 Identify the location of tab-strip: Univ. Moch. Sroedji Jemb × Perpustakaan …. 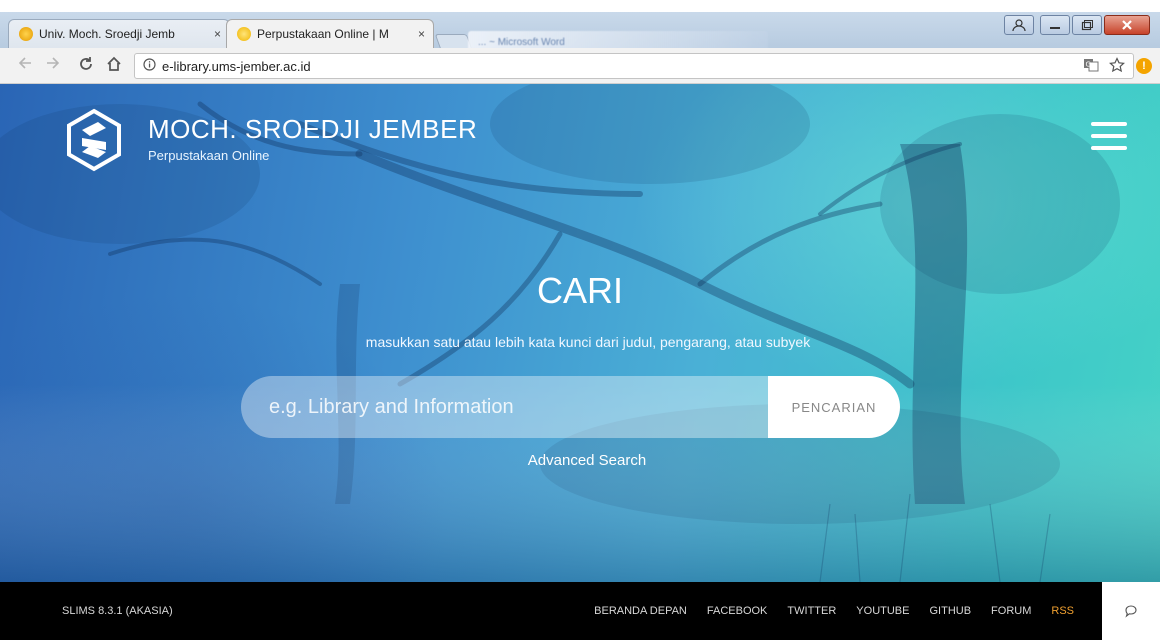
(580, 32).